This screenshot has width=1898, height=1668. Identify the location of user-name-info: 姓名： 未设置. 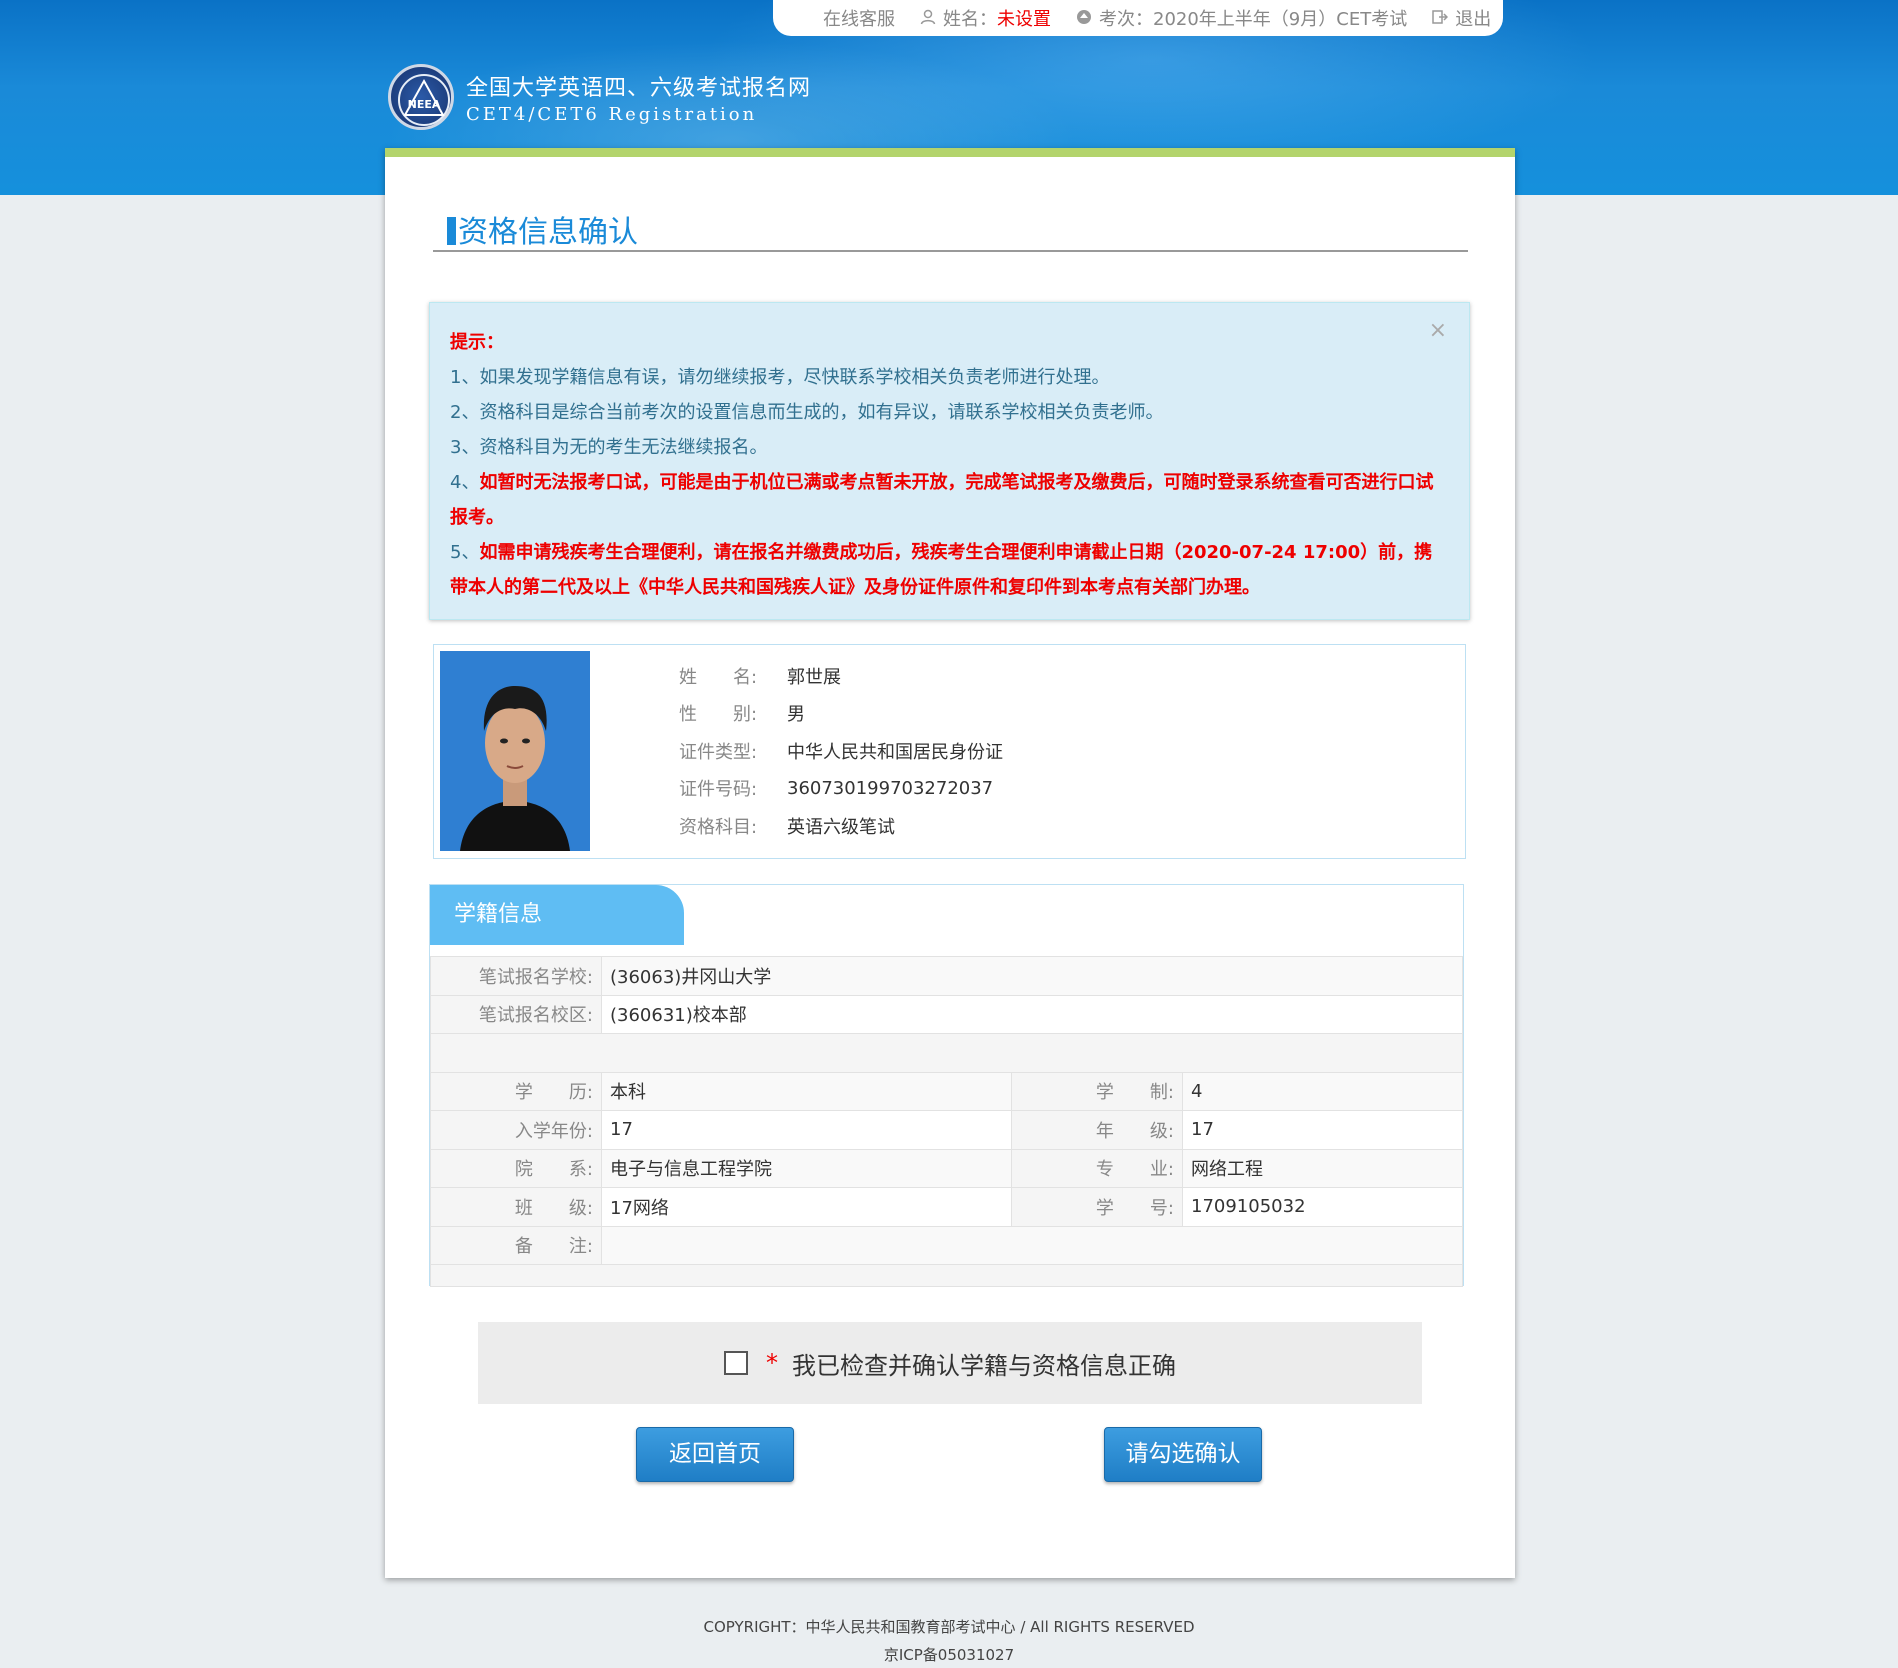
(985, 18).